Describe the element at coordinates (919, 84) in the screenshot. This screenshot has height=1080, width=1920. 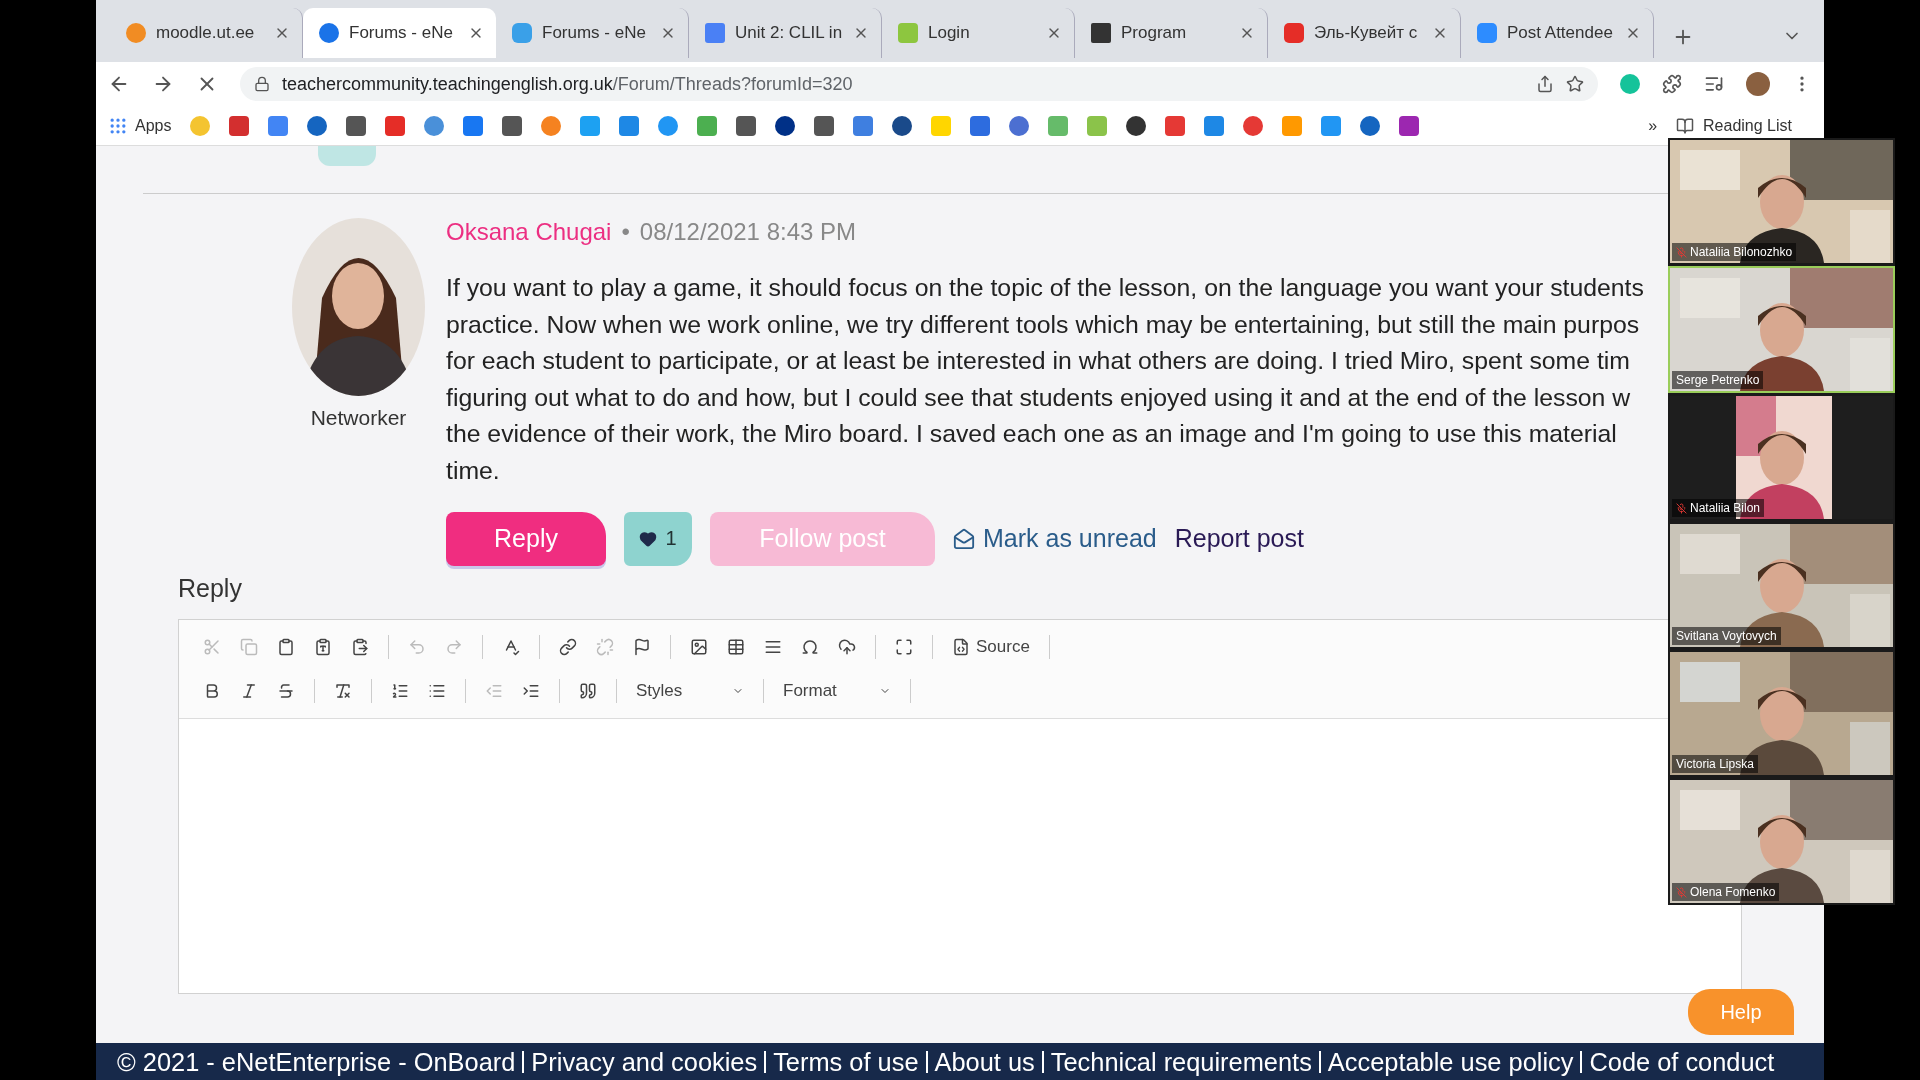
I see `address-bar: teachercommunity.teachingenglish.org.uk/Forum/Threads?forumId=320` at that location.